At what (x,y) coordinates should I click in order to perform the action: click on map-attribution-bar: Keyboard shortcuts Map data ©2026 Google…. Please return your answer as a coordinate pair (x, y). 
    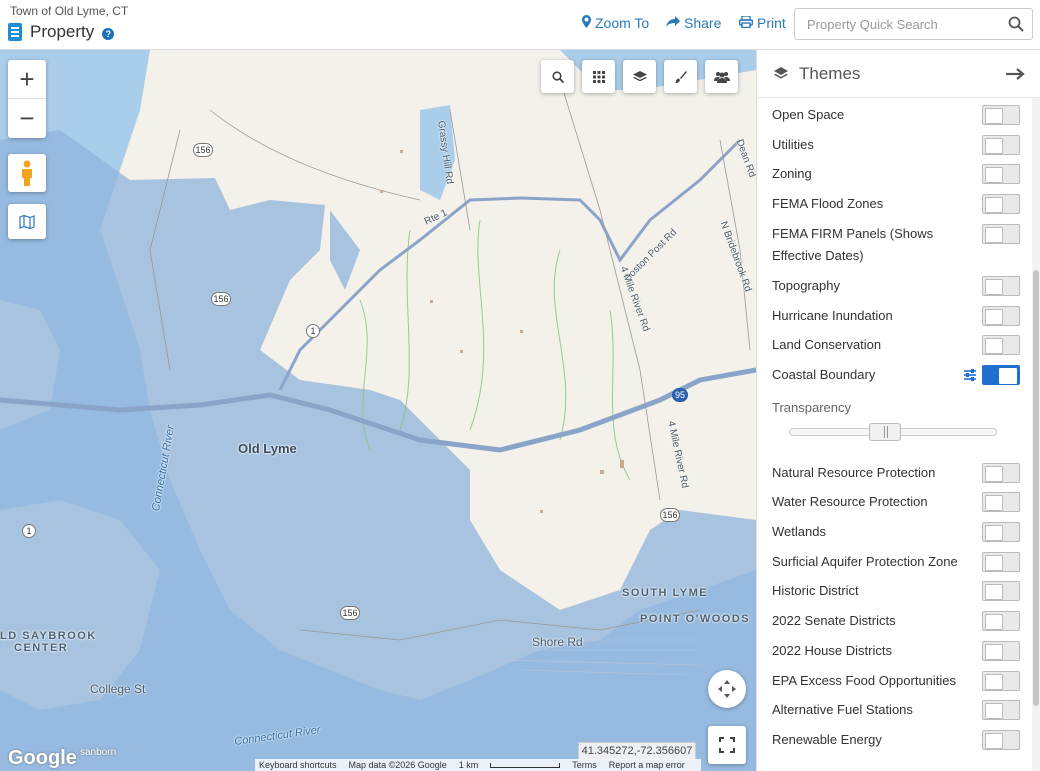
    Looking at the image, I should click on (478, 765).